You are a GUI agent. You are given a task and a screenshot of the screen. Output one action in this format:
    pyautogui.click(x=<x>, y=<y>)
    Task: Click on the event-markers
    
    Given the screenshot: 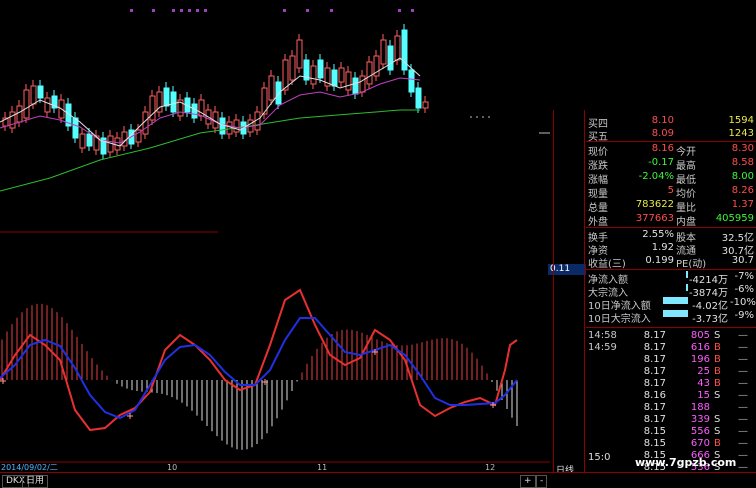 What is the action you would take?
    pyautogui.click(x=272, y=10)
    